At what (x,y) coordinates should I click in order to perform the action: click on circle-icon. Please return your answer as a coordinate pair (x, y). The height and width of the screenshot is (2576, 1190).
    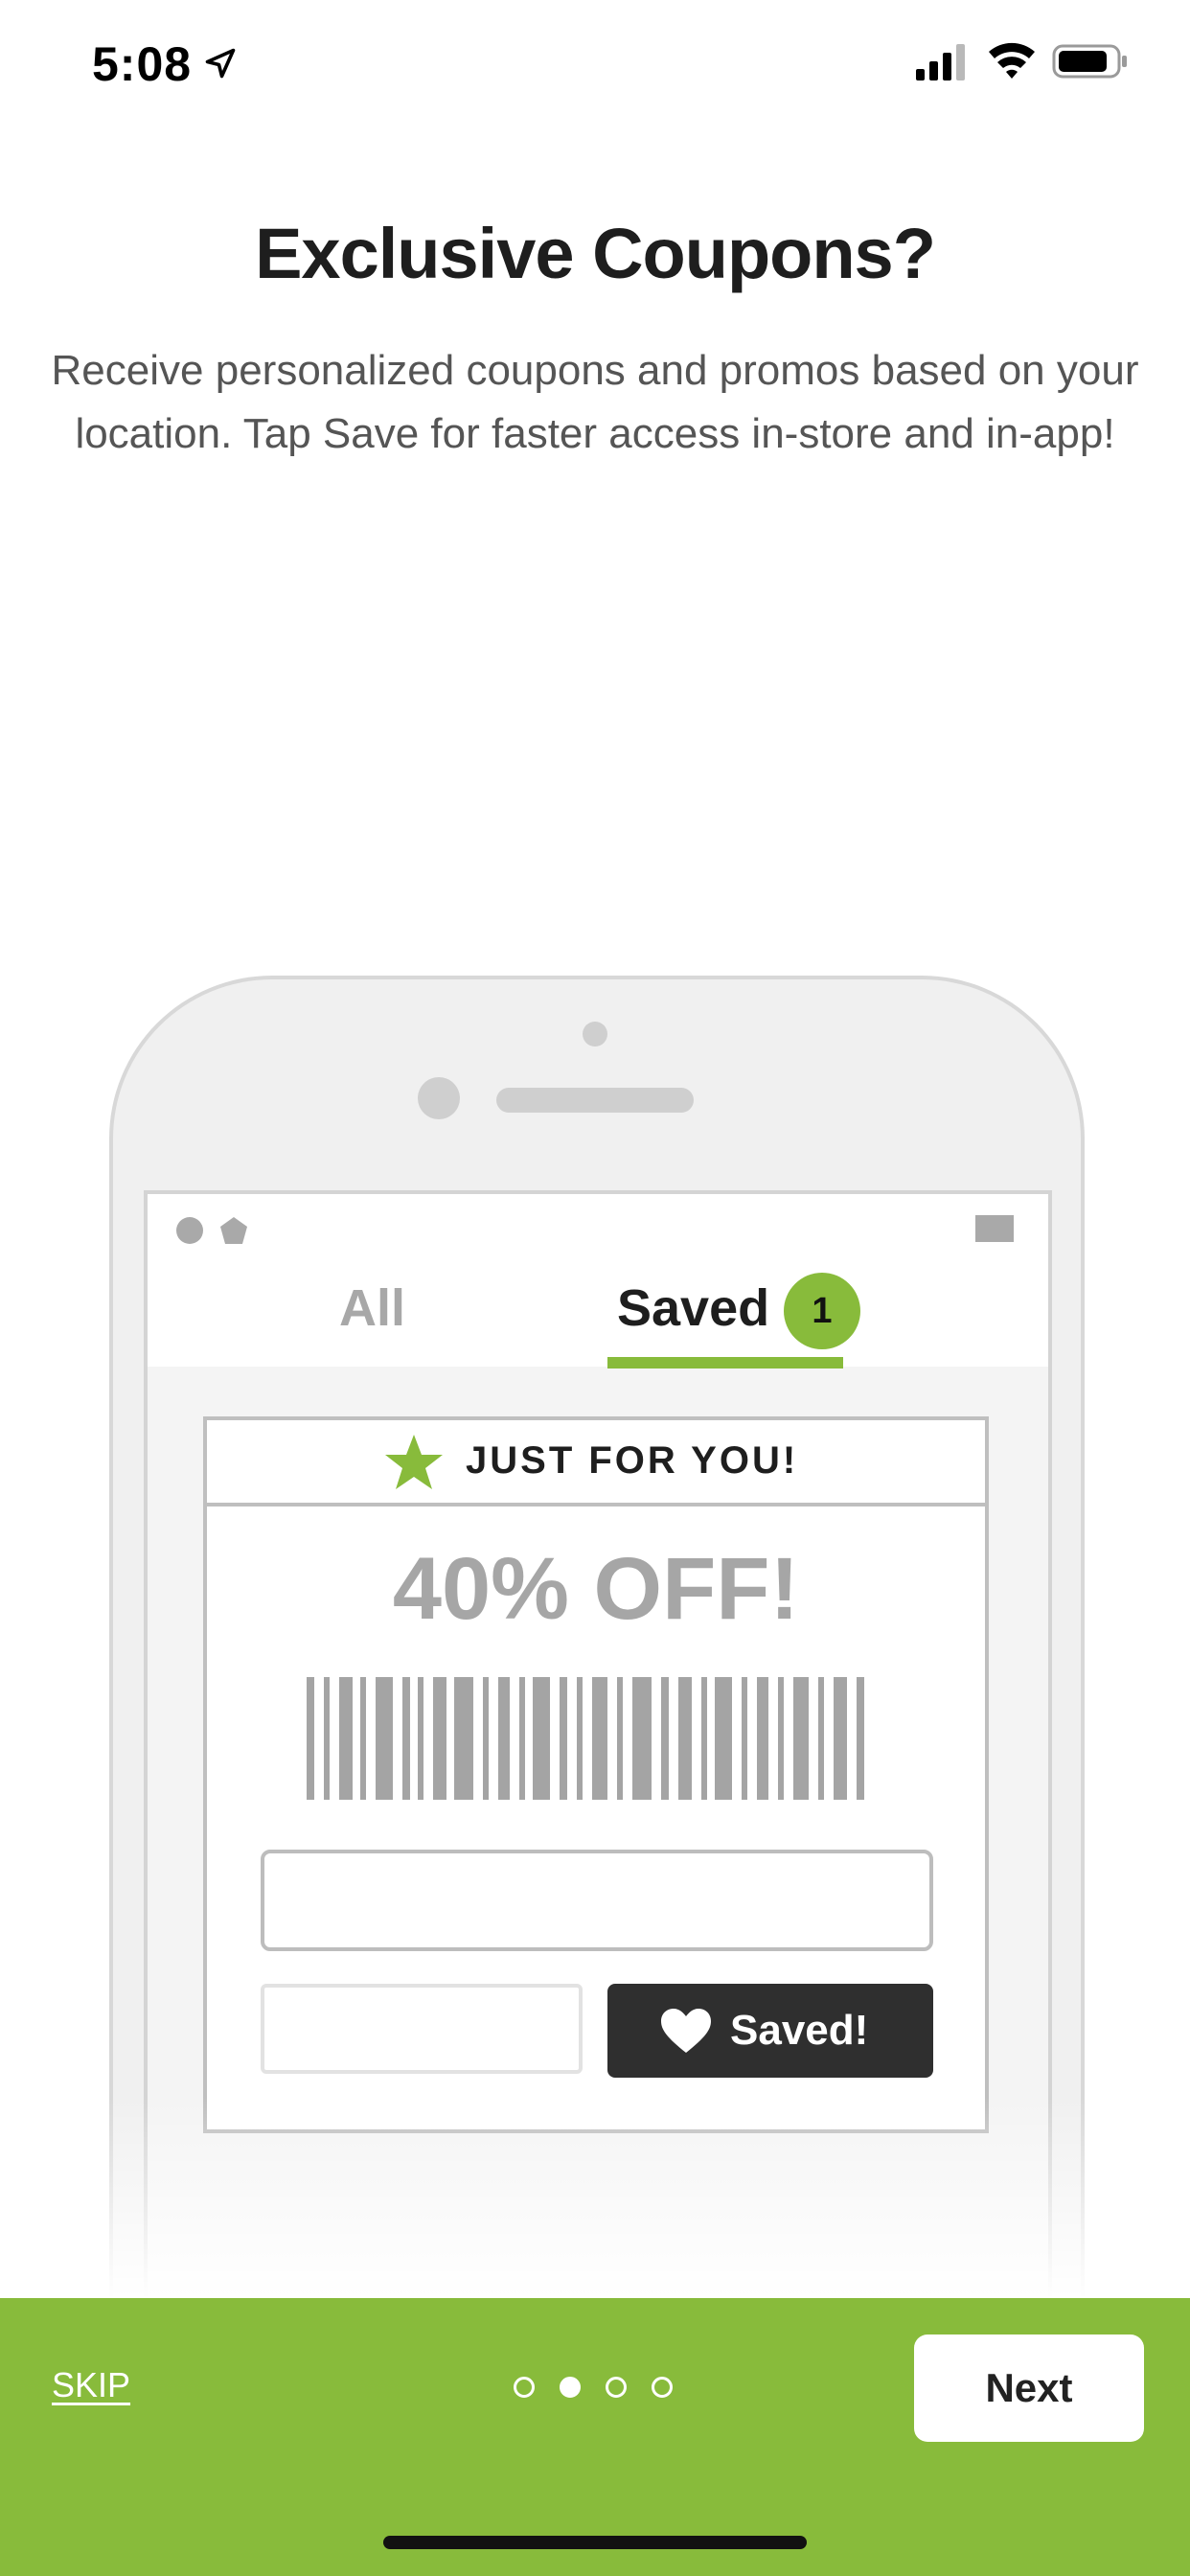
    Looking at the image, I should click on (190, 1230).